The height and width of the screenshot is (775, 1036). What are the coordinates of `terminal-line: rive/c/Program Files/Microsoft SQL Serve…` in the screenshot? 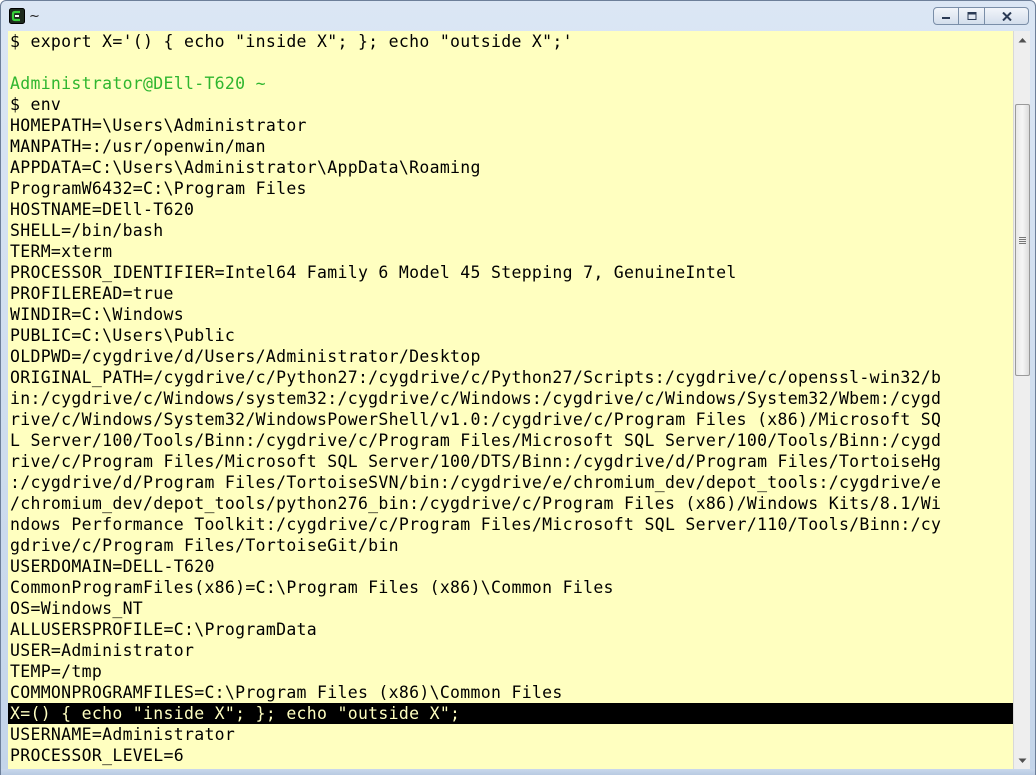 It's located at (476, 461).